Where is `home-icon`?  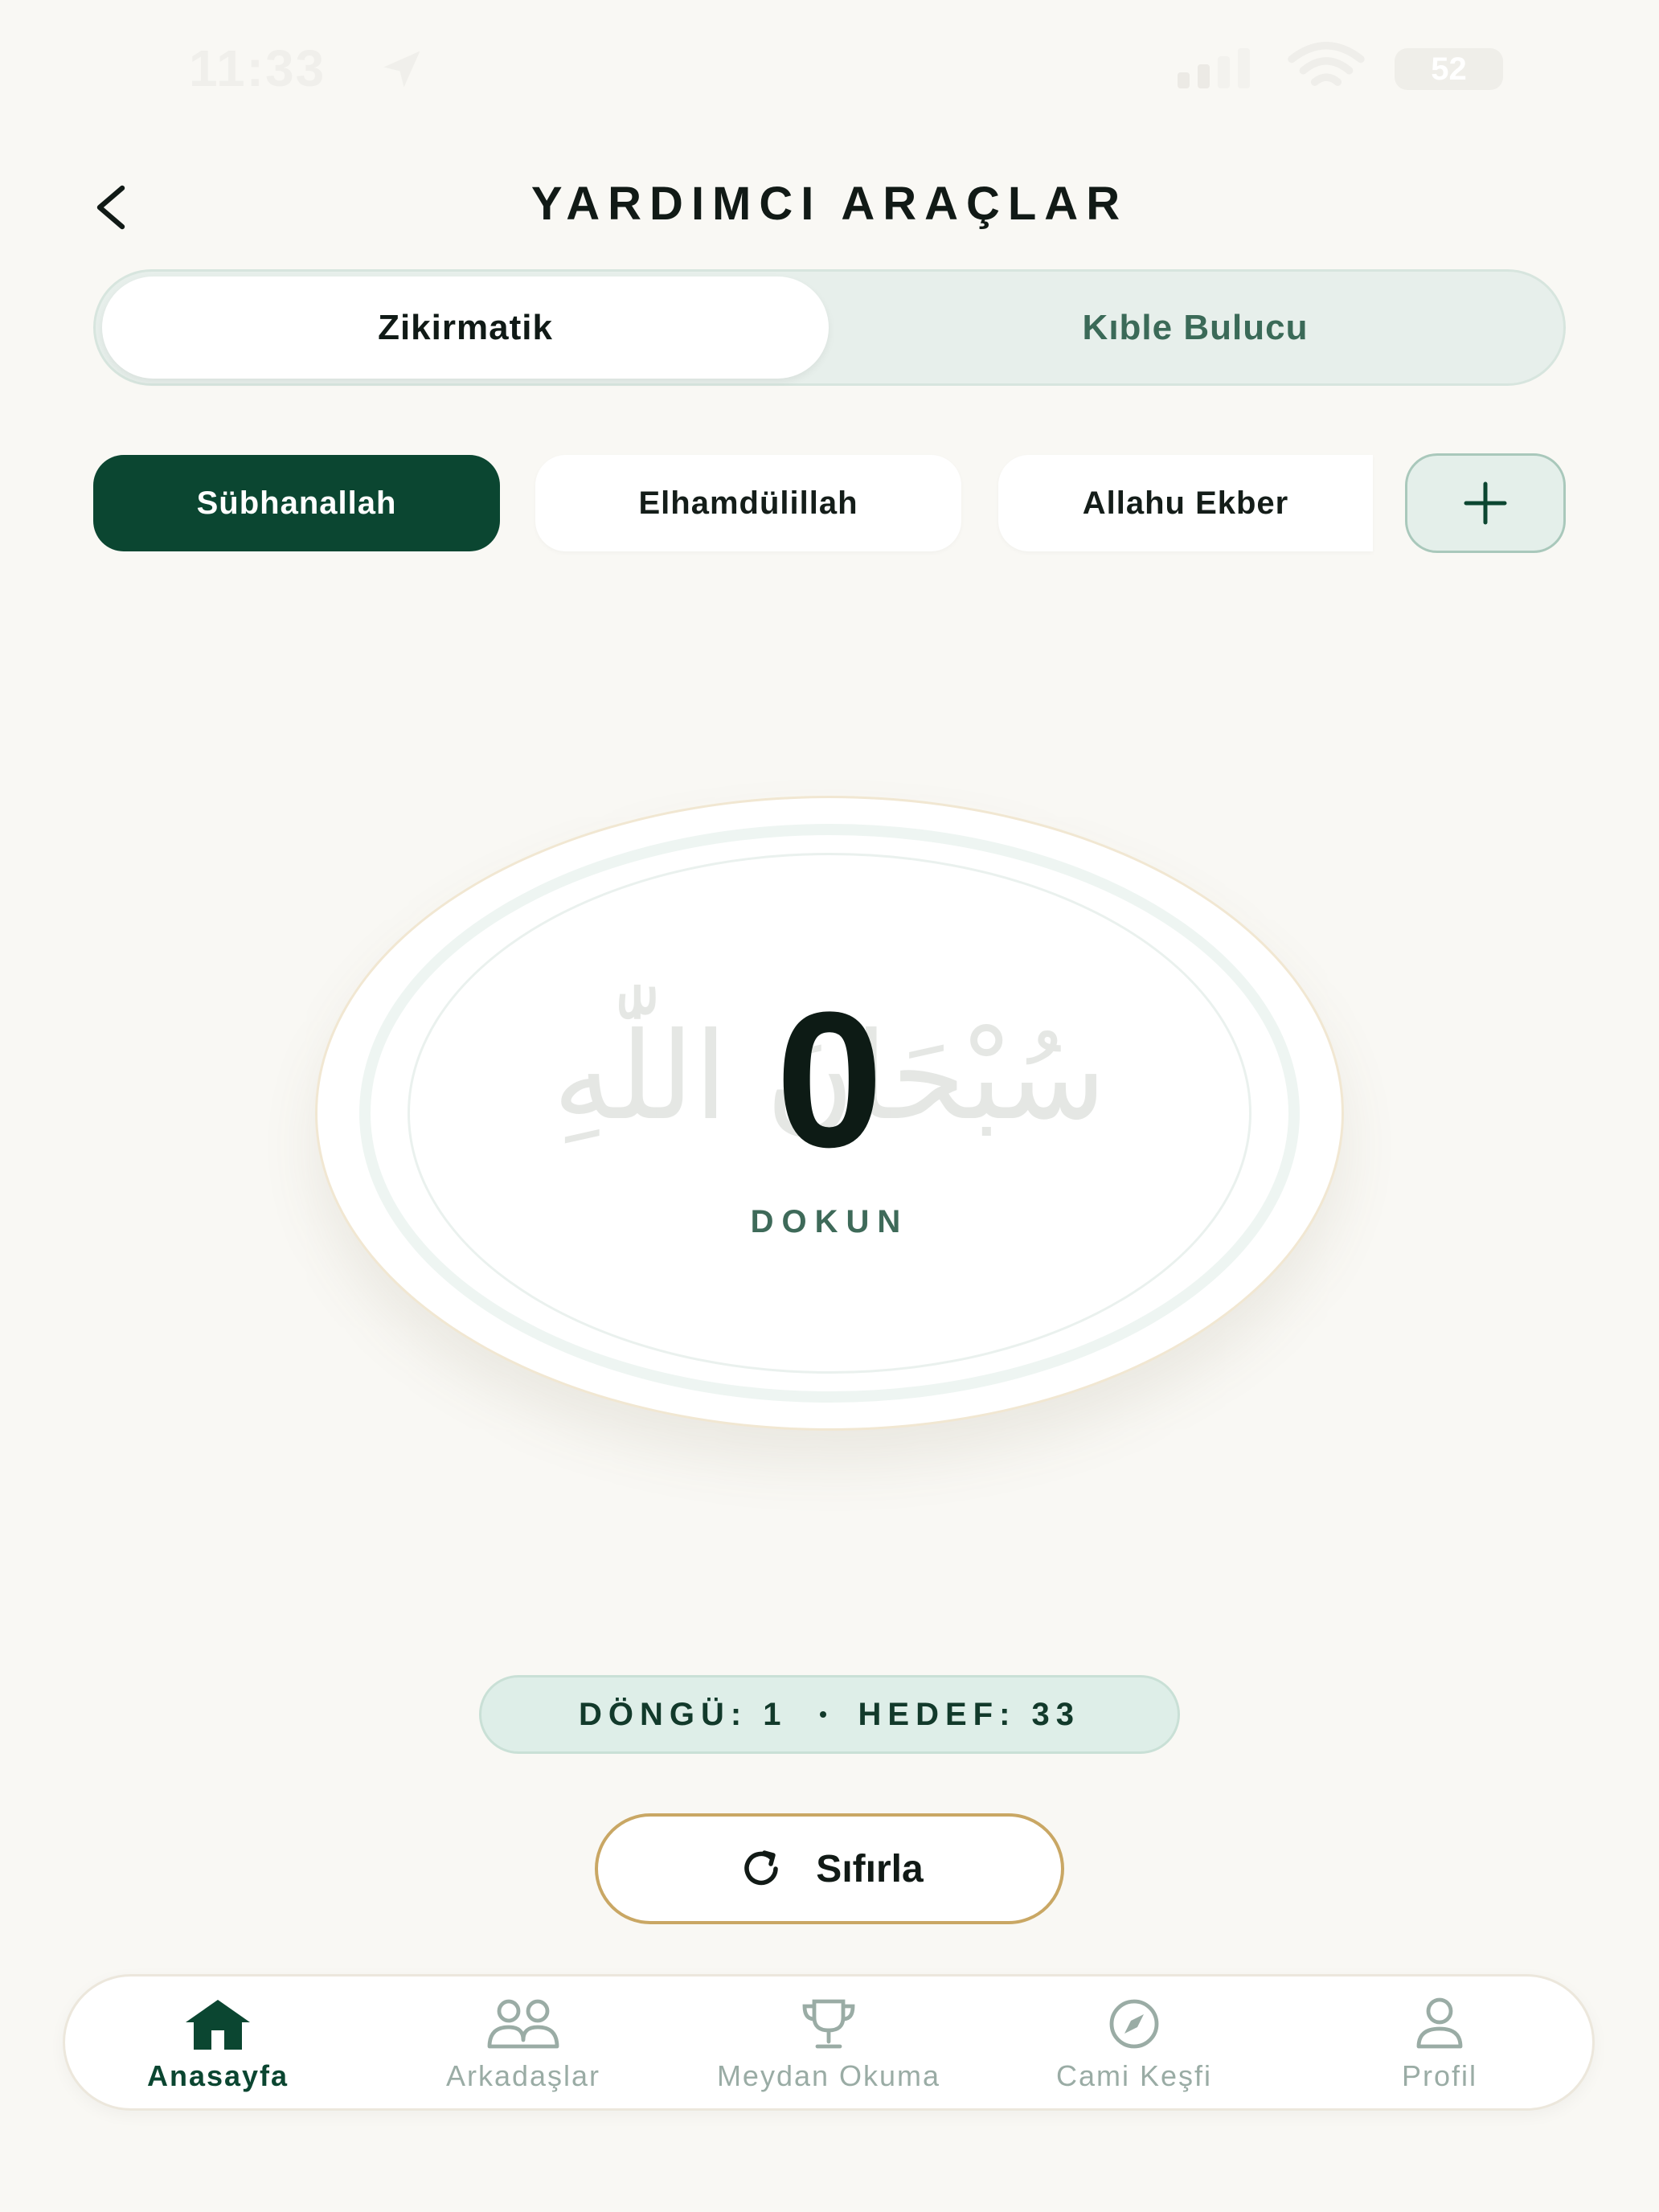 home-icon is located at coordinates (218, 2025).